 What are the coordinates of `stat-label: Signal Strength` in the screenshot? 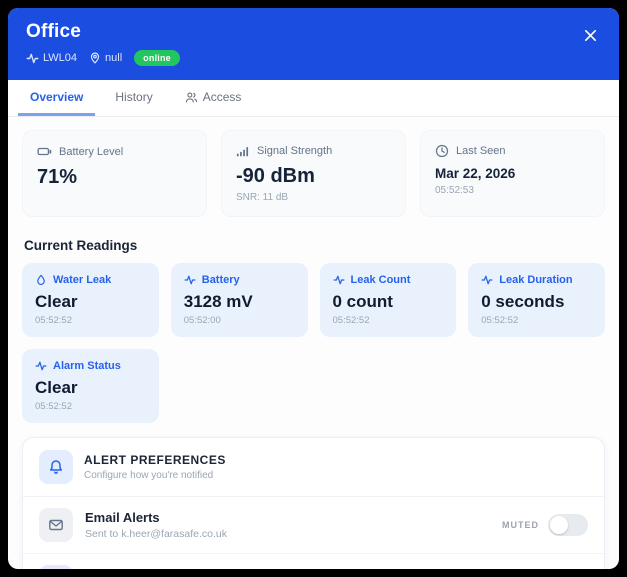 It's located at (295, 151).